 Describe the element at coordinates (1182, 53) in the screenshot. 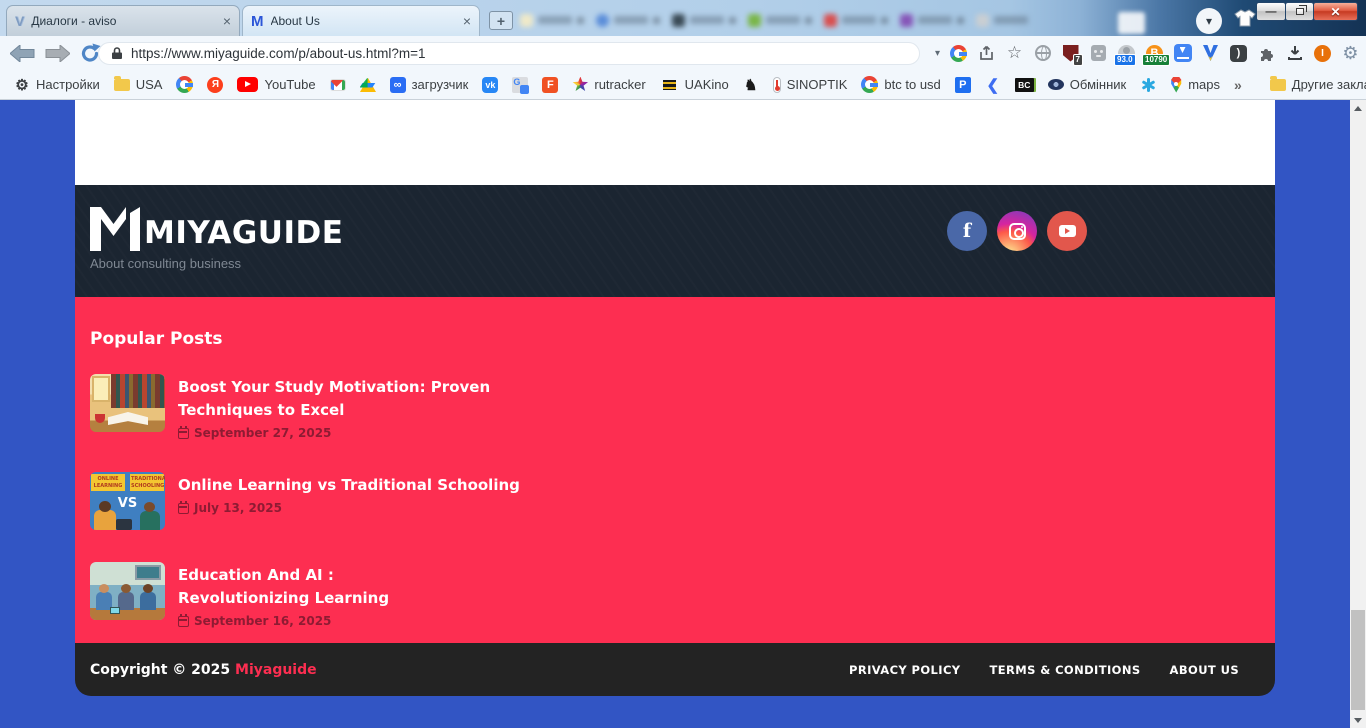

I see `download-helper-extension-icon` at that location.